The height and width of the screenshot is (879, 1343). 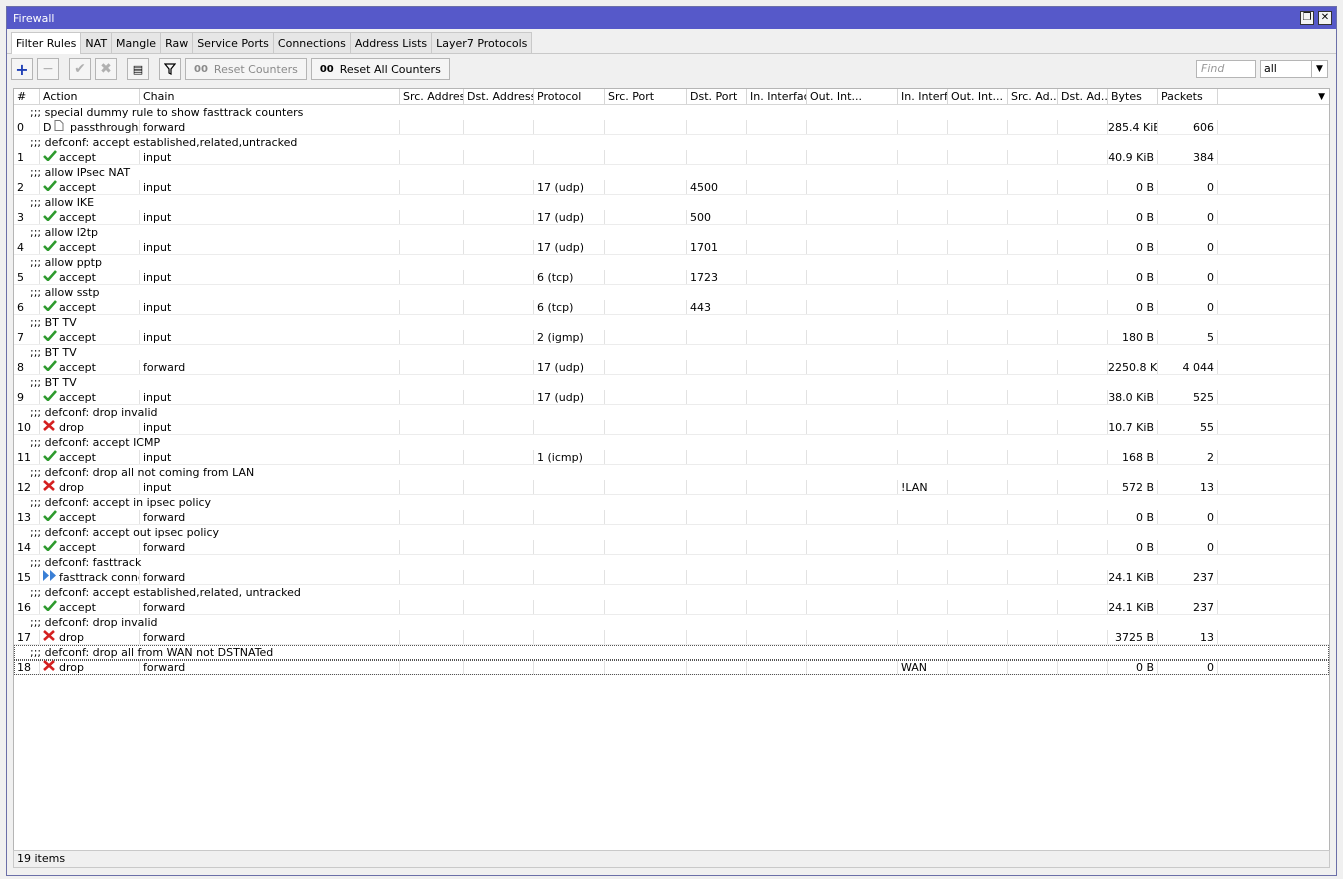 I want to click on rule-comment-row: ;;; allow sstp, so click(x=671, y=292).